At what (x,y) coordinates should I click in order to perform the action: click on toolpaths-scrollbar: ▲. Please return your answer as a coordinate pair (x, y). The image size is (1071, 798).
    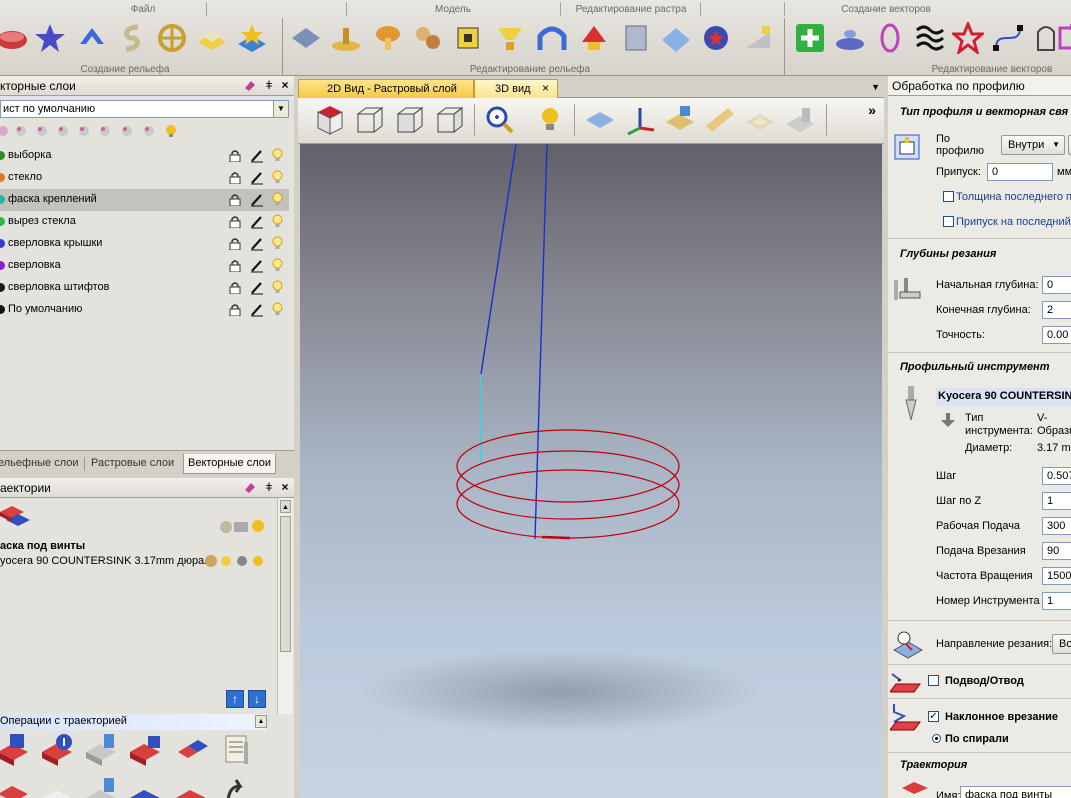
    Looking at the image, I should click on (285, 606).